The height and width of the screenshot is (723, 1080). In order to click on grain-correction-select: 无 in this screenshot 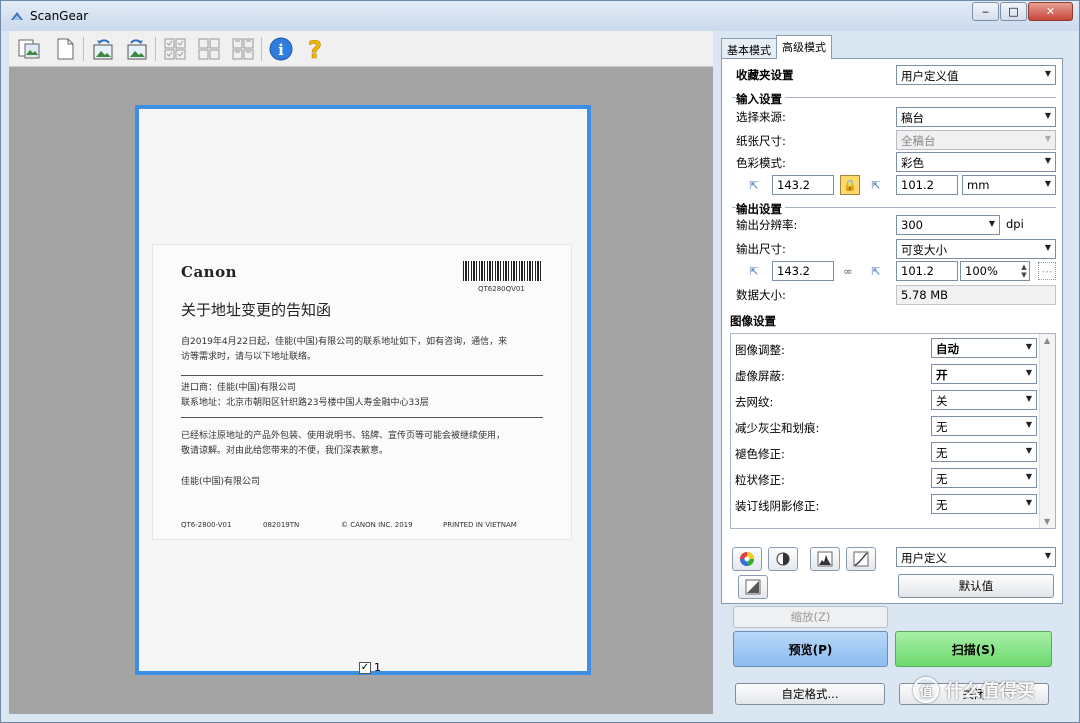, I will do `click(984, 478)`.